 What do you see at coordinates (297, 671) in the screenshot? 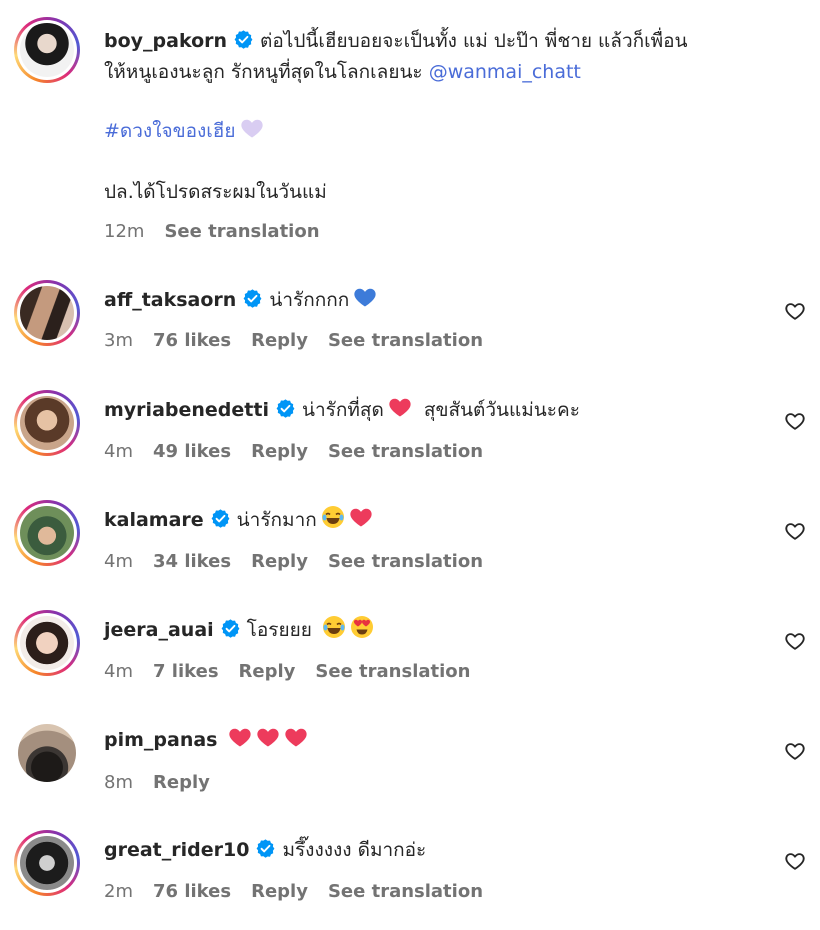
I see `comment-meta: 4m 7 likes Reply See translation` at bounding box center [297, 671].